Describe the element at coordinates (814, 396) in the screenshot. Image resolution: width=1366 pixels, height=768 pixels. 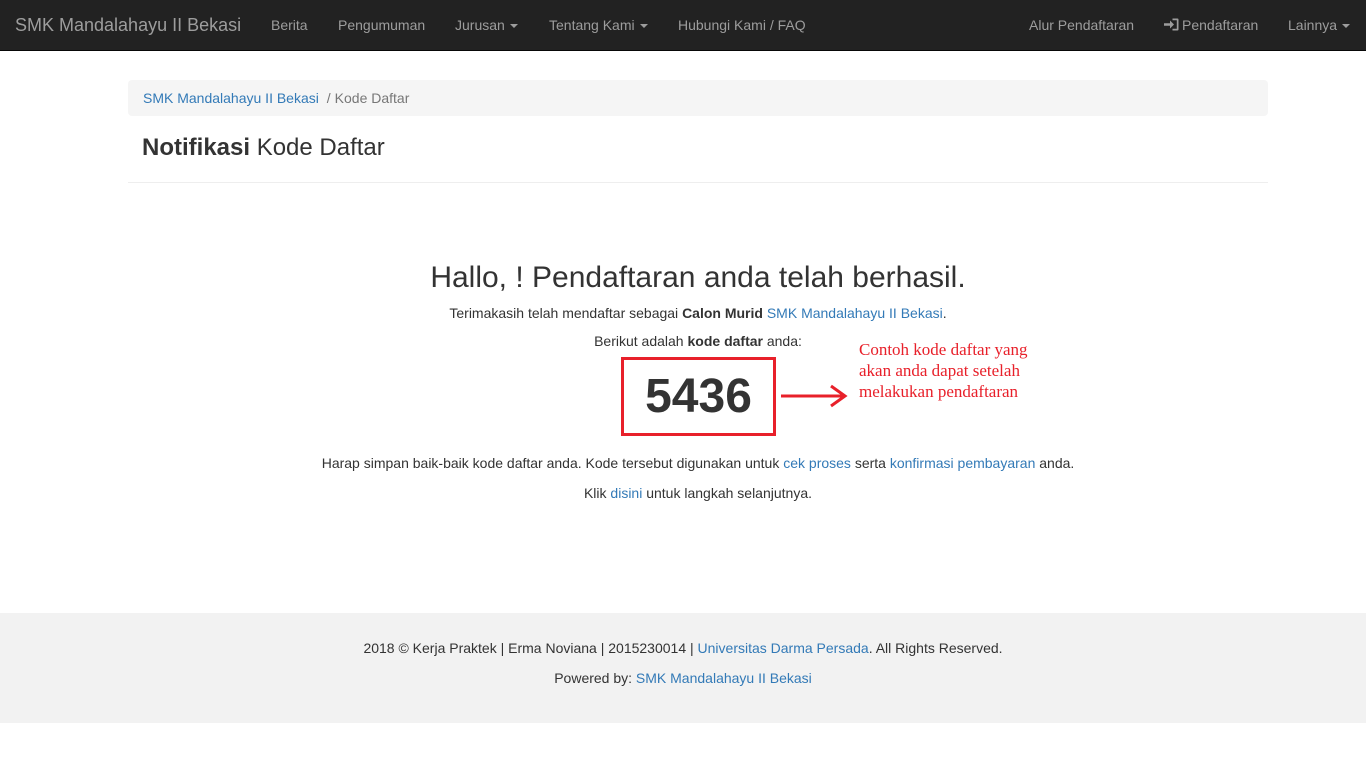
I see `arrow-right-icon` at that location.